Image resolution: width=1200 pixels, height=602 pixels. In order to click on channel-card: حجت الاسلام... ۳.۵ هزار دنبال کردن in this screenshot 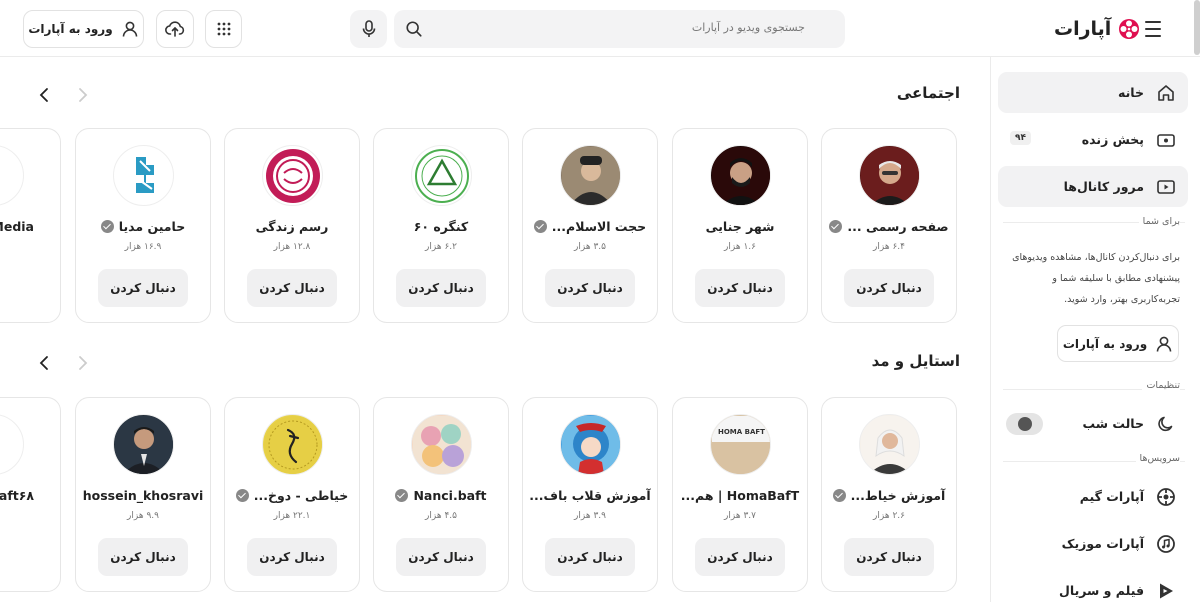, I will do `click(590, 225)`.